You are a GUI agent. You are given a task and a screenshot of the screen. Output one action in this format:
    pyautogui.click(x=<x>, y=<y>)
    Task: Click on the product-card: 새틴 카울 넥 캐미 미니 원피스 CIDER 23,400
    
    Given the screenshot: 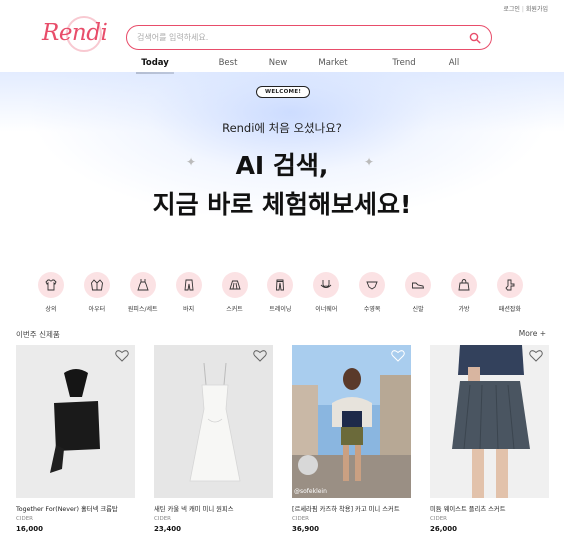 What is the action you would take?
    pyautogui.click(x=213, y=439)
    